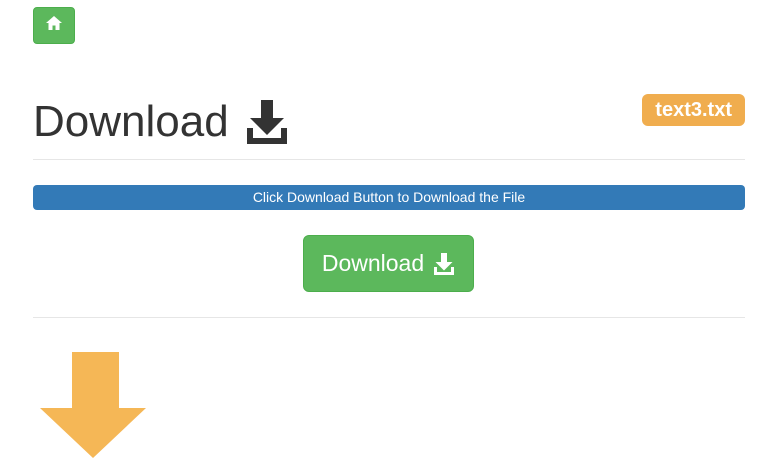 The image size is (777, 474). What do you see at coordinates (373, 263) in the screenshot?
I see `download-button-label: Download` at bounding box center [373, 263].